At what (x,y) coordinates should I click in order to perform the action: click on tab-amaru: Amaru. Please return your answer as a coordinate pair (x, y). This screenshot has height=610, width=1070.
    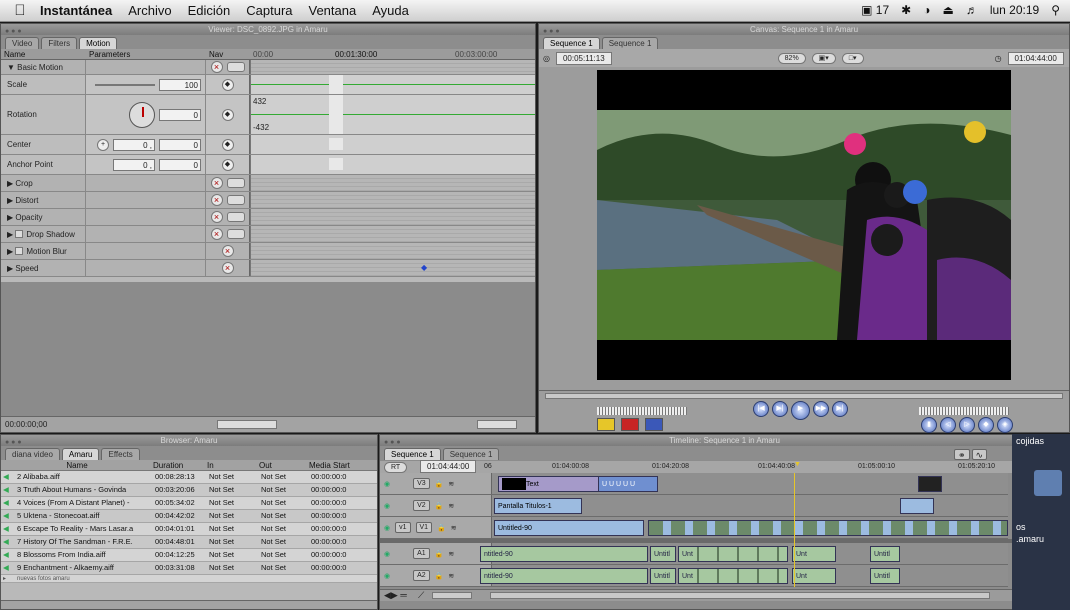
    Looking at the image, I should click on (80, 454).